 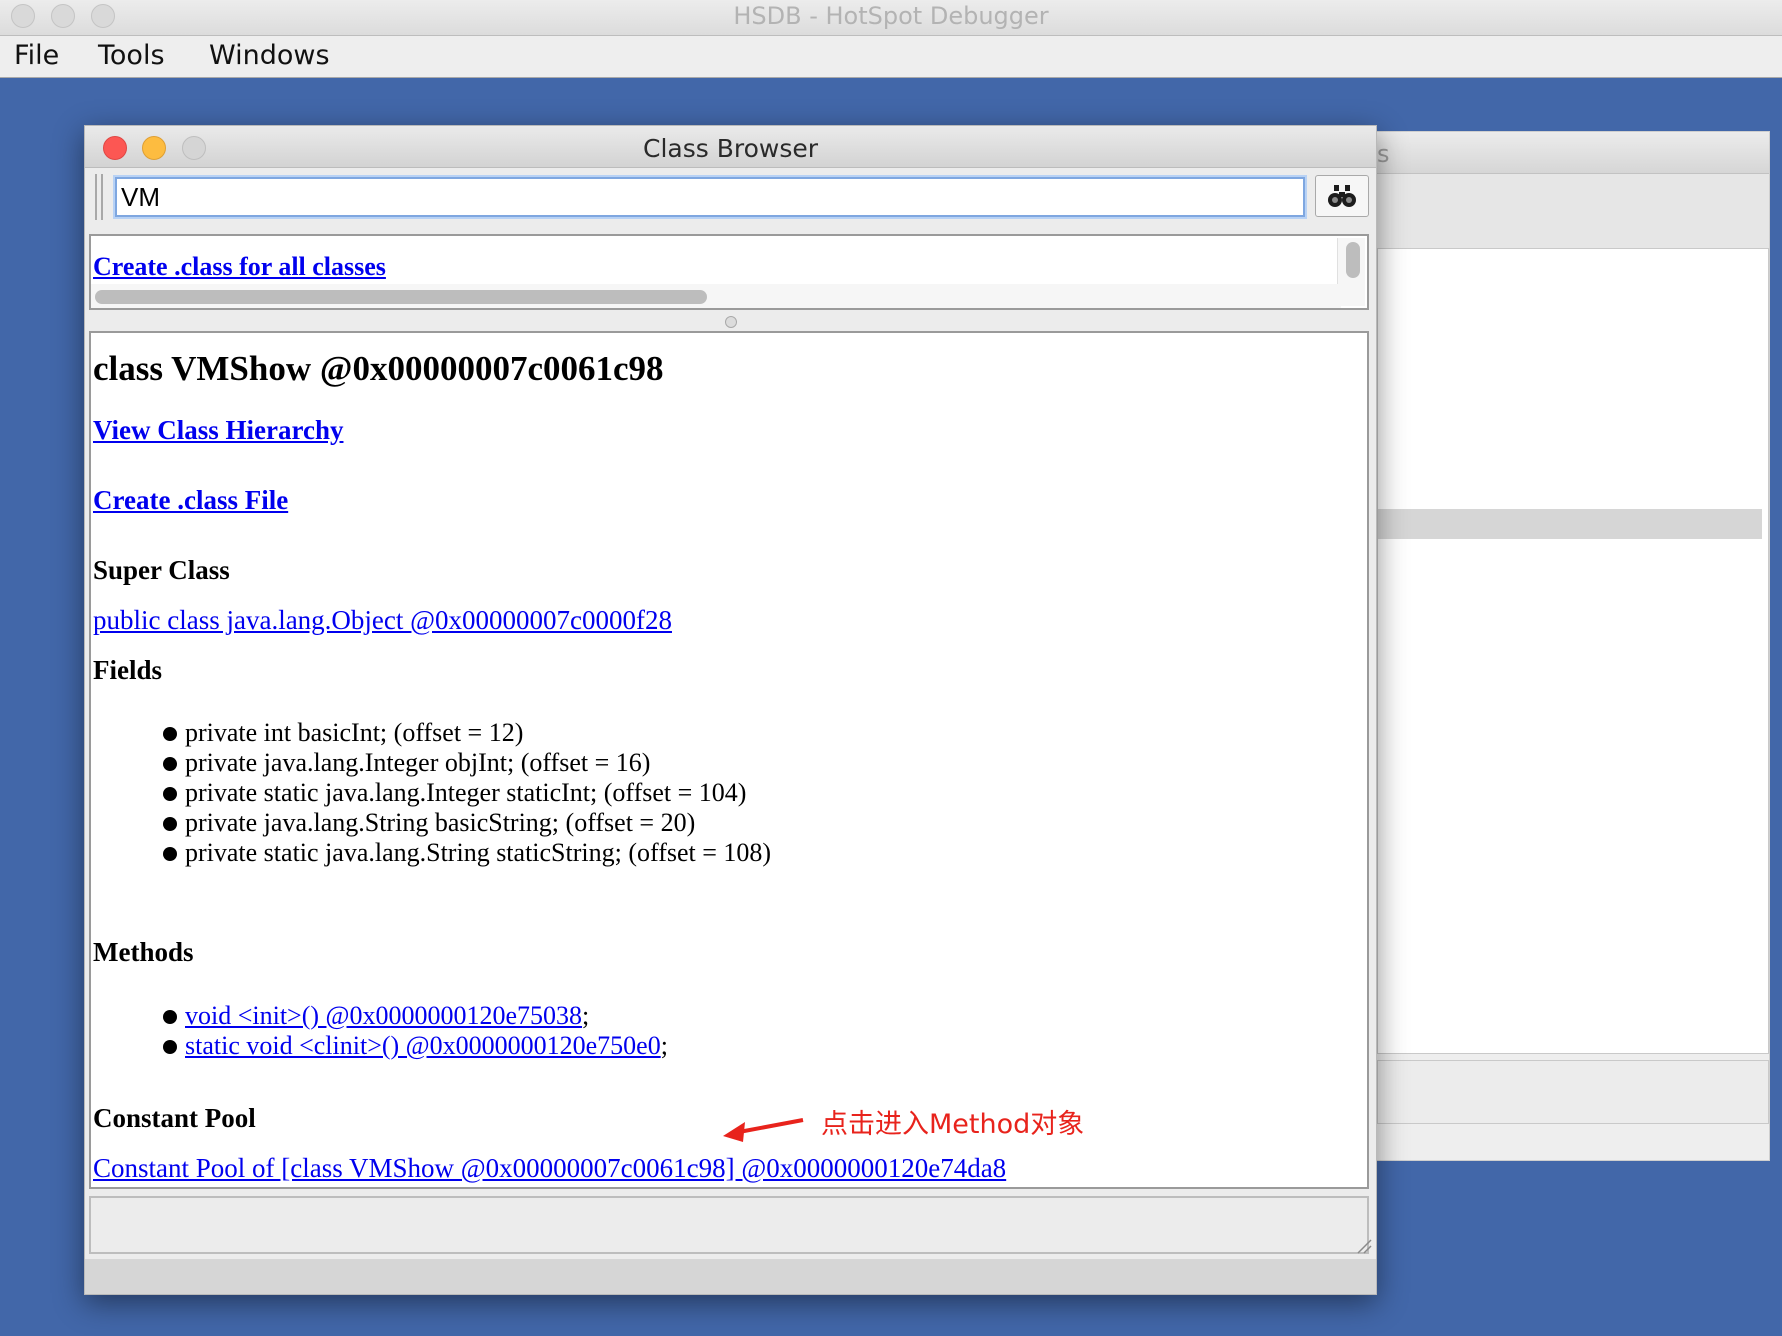 I want to click on list-item: private int basicInt; (offset = 12), so click(x=467, y=733).